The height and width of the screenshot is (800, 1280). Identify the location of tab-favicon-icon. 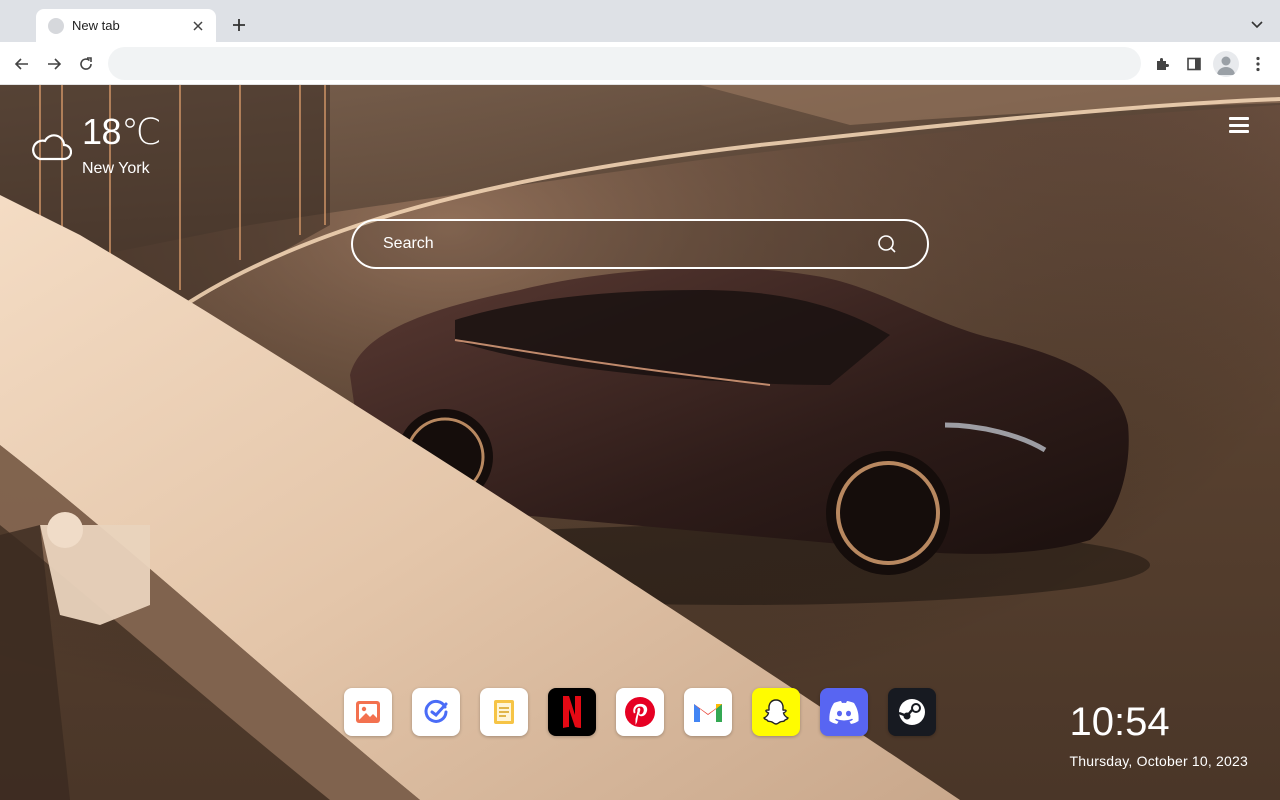
(56, 25).